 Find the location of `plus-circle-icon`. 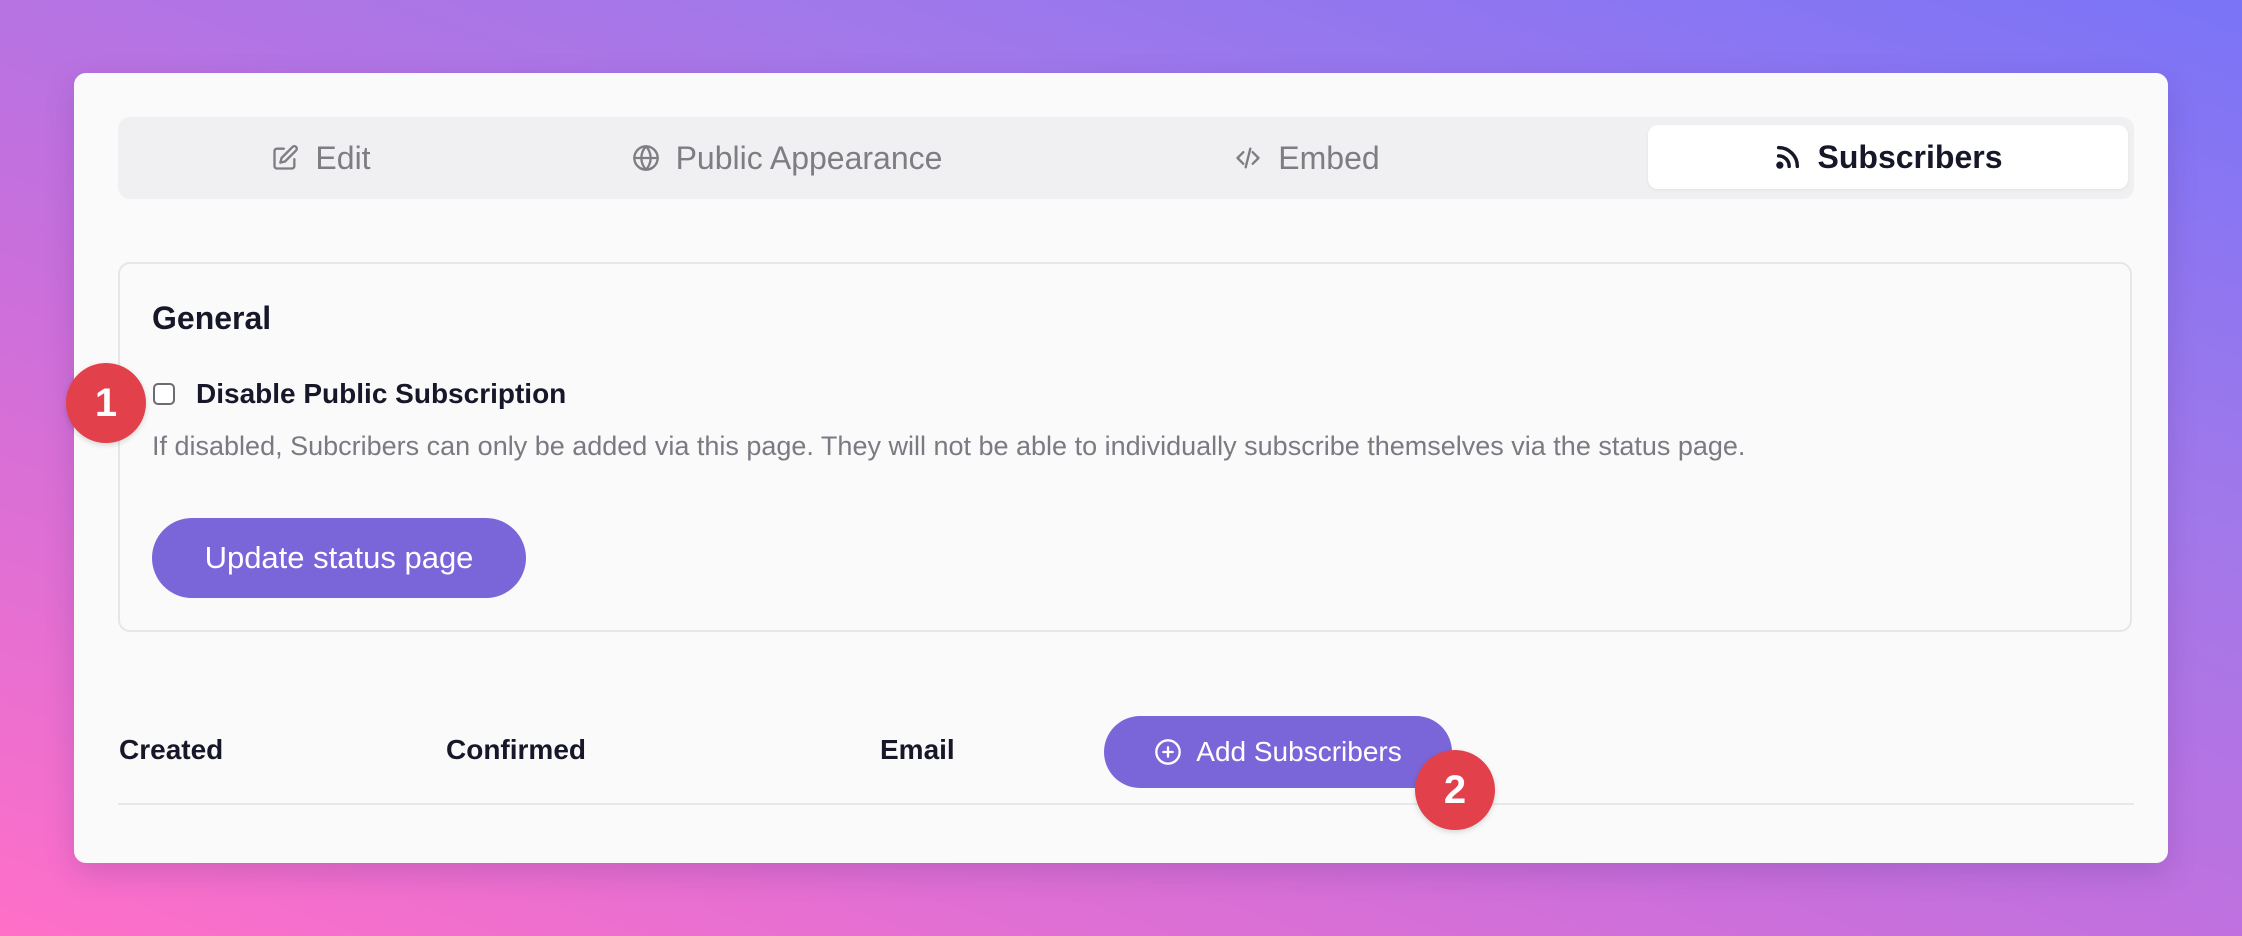

plus-circle-icon is located at coordinates (1168, 752).